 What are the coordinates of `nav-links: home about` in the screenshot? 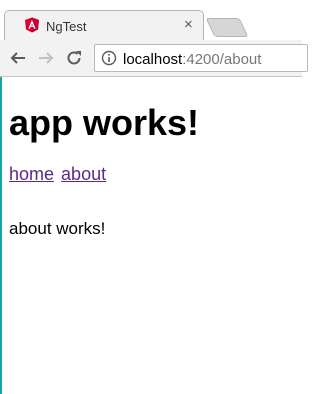 It's located at (58, 174).